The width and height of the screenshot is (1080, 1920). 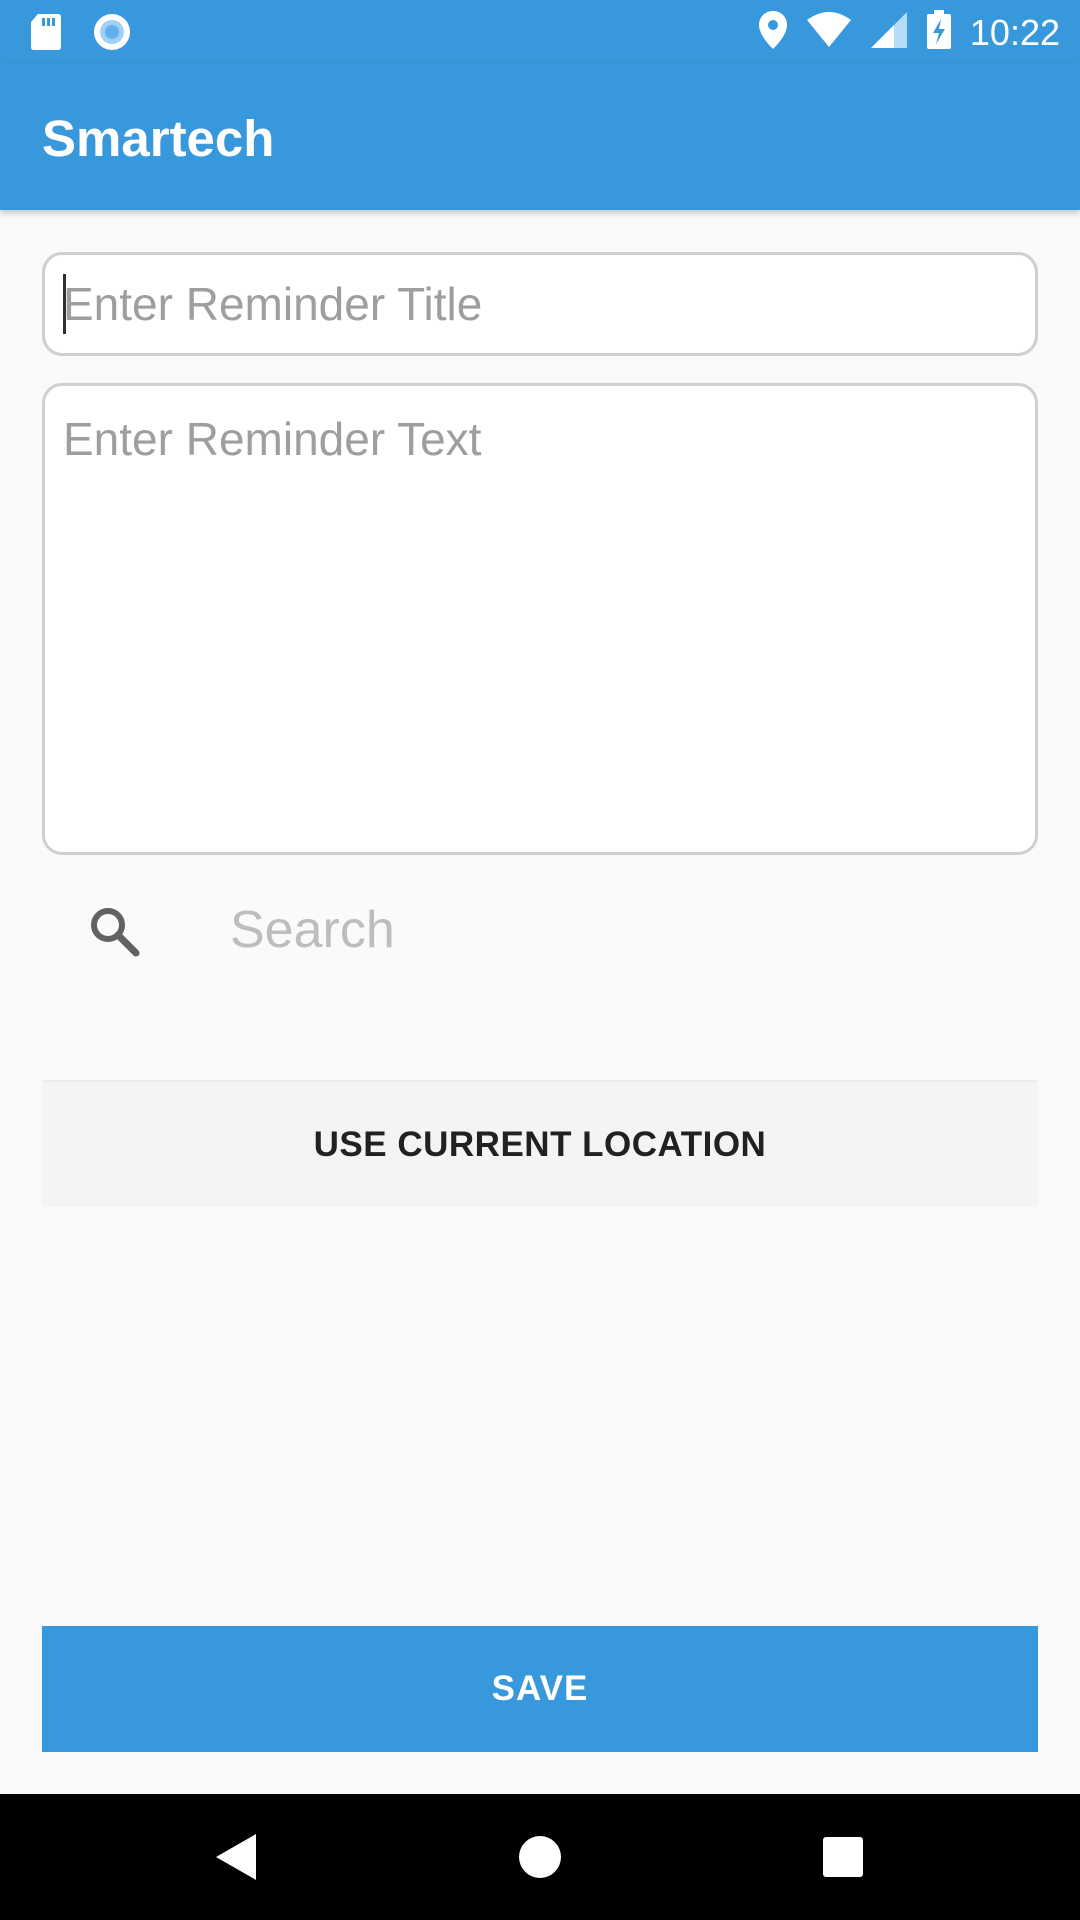 I want to click on status-right-icons: 10:22, so click(x=909, y=32).